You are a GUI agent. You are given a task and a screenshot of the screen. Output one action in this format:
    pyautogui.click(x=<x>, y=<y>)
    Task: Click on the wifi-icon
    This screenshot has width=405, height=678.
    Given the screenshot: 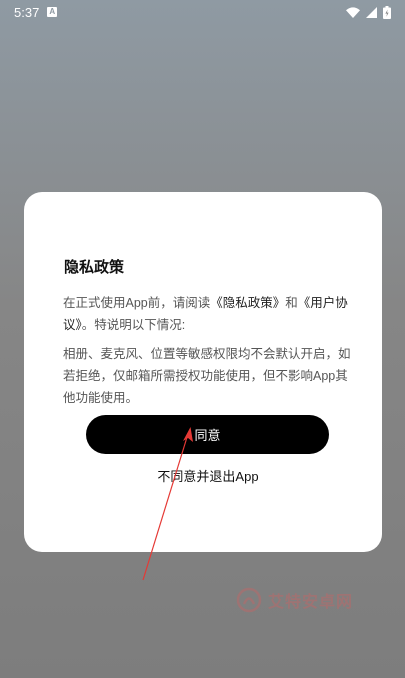 What is the action you would take?
    pyautogui.click(x=353, y=12)
    